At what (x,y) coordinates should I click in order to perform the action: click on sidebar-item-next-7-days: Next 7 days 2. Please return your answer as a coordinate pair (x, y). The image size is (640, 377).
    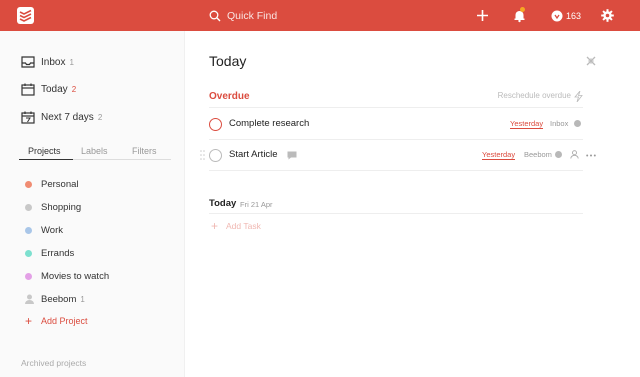
    Looking at the image, I should click on (61, 117).